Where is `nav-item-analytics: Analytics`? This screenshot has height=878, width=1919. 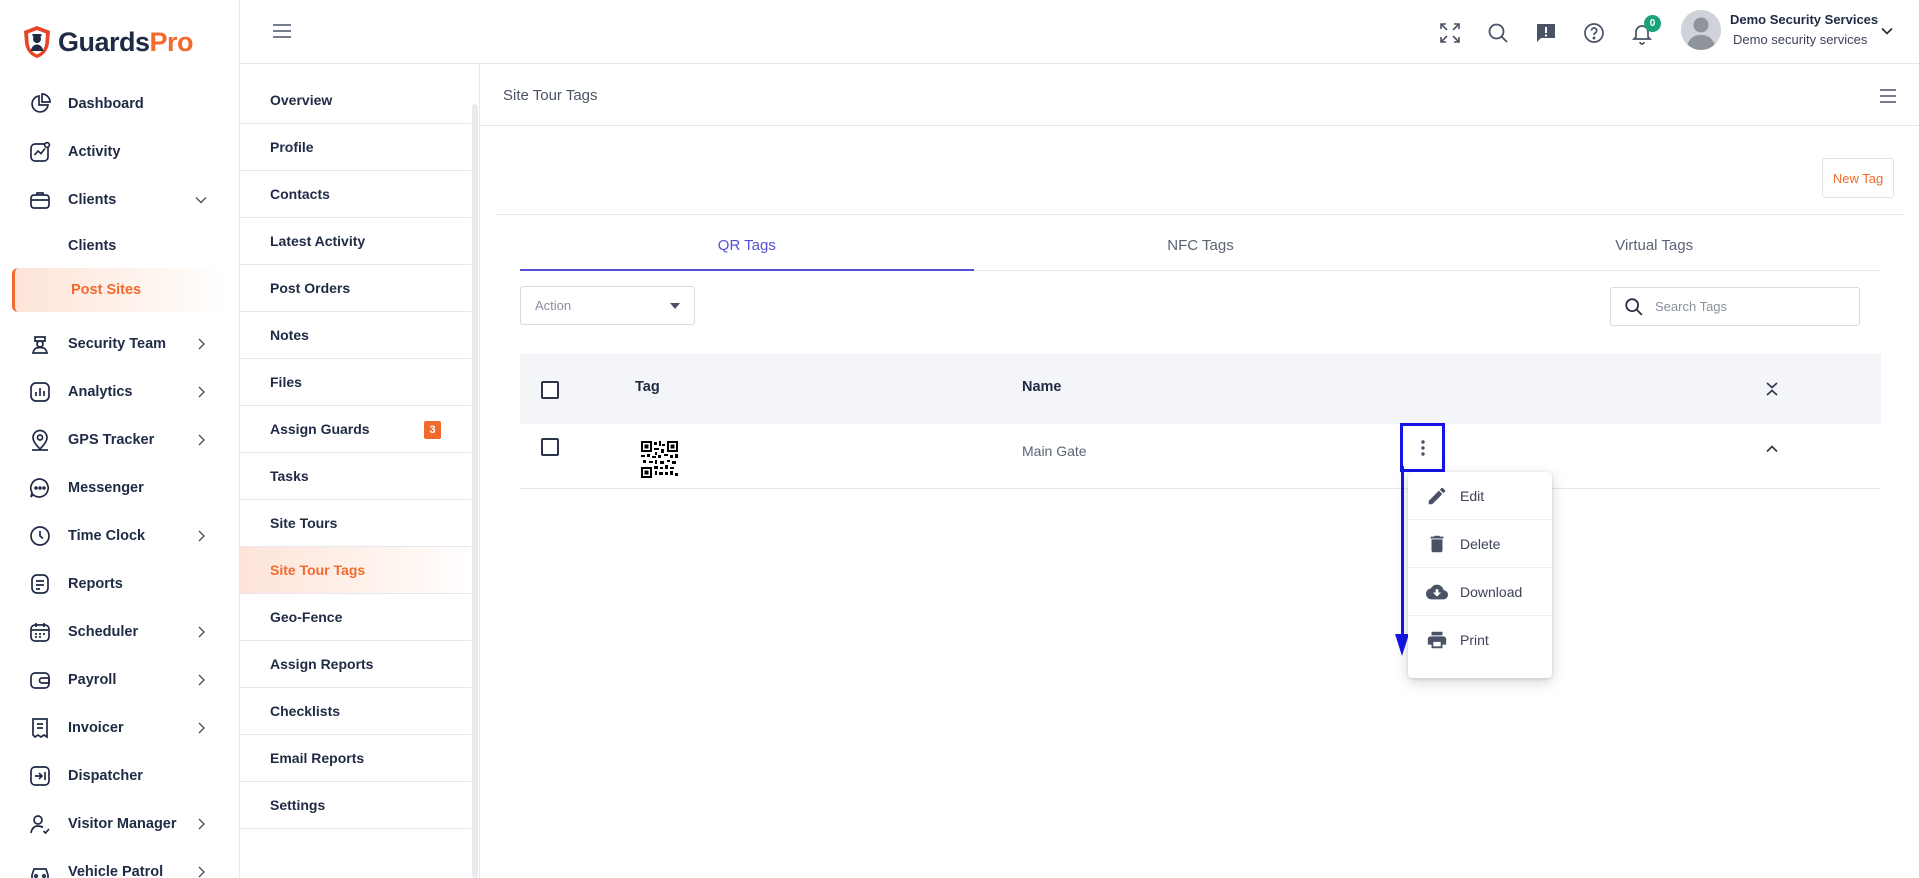 nav-item-analytics: Analytics is located at coordinates (120, 392).